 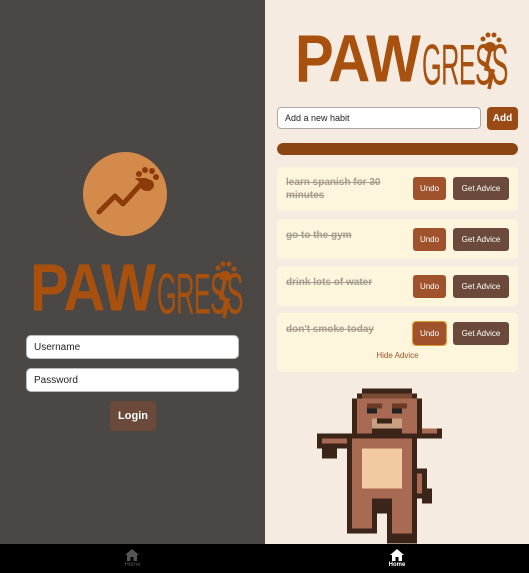 I want to click on new-habit-input: Add a new habit, so click(x=379, y=118).